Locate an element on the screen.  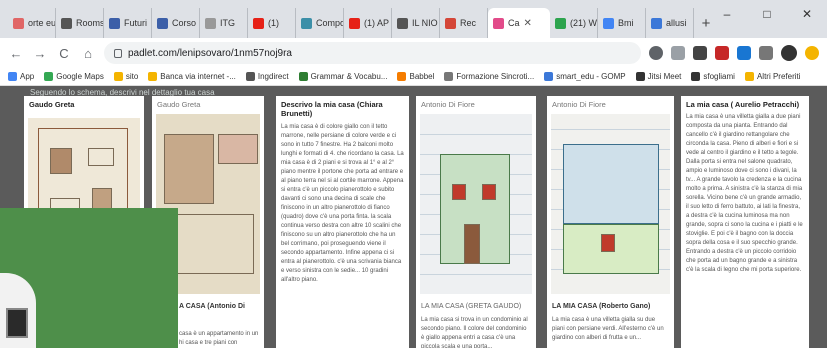
post-title: Descrivo la mia casa (Chiara Brunetti) is located at coordinates (332, 109).